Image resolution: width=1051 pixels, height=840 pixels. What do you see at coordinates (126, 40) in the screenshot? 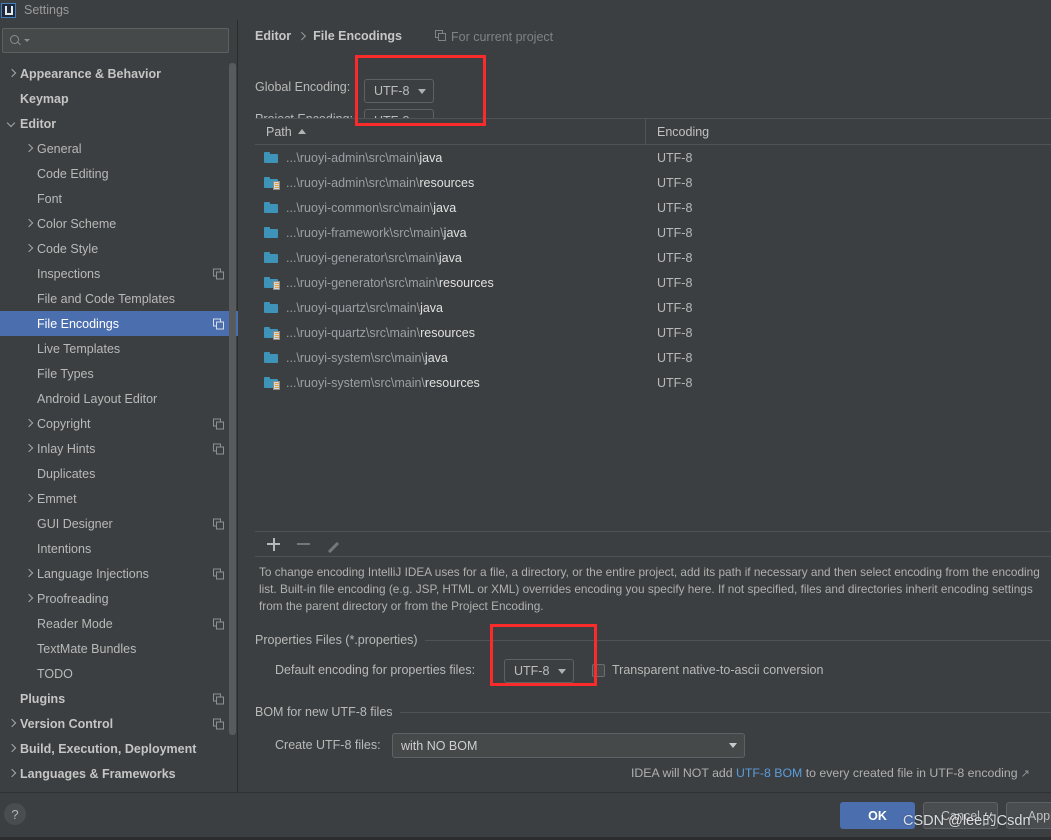
I see `search-input` at bounding box center [126, 40].